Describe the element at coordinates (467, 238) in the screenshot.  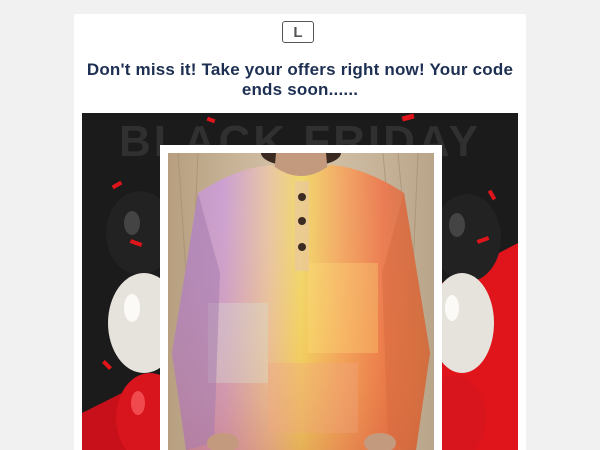
I see `black-balloon-right` at that location.